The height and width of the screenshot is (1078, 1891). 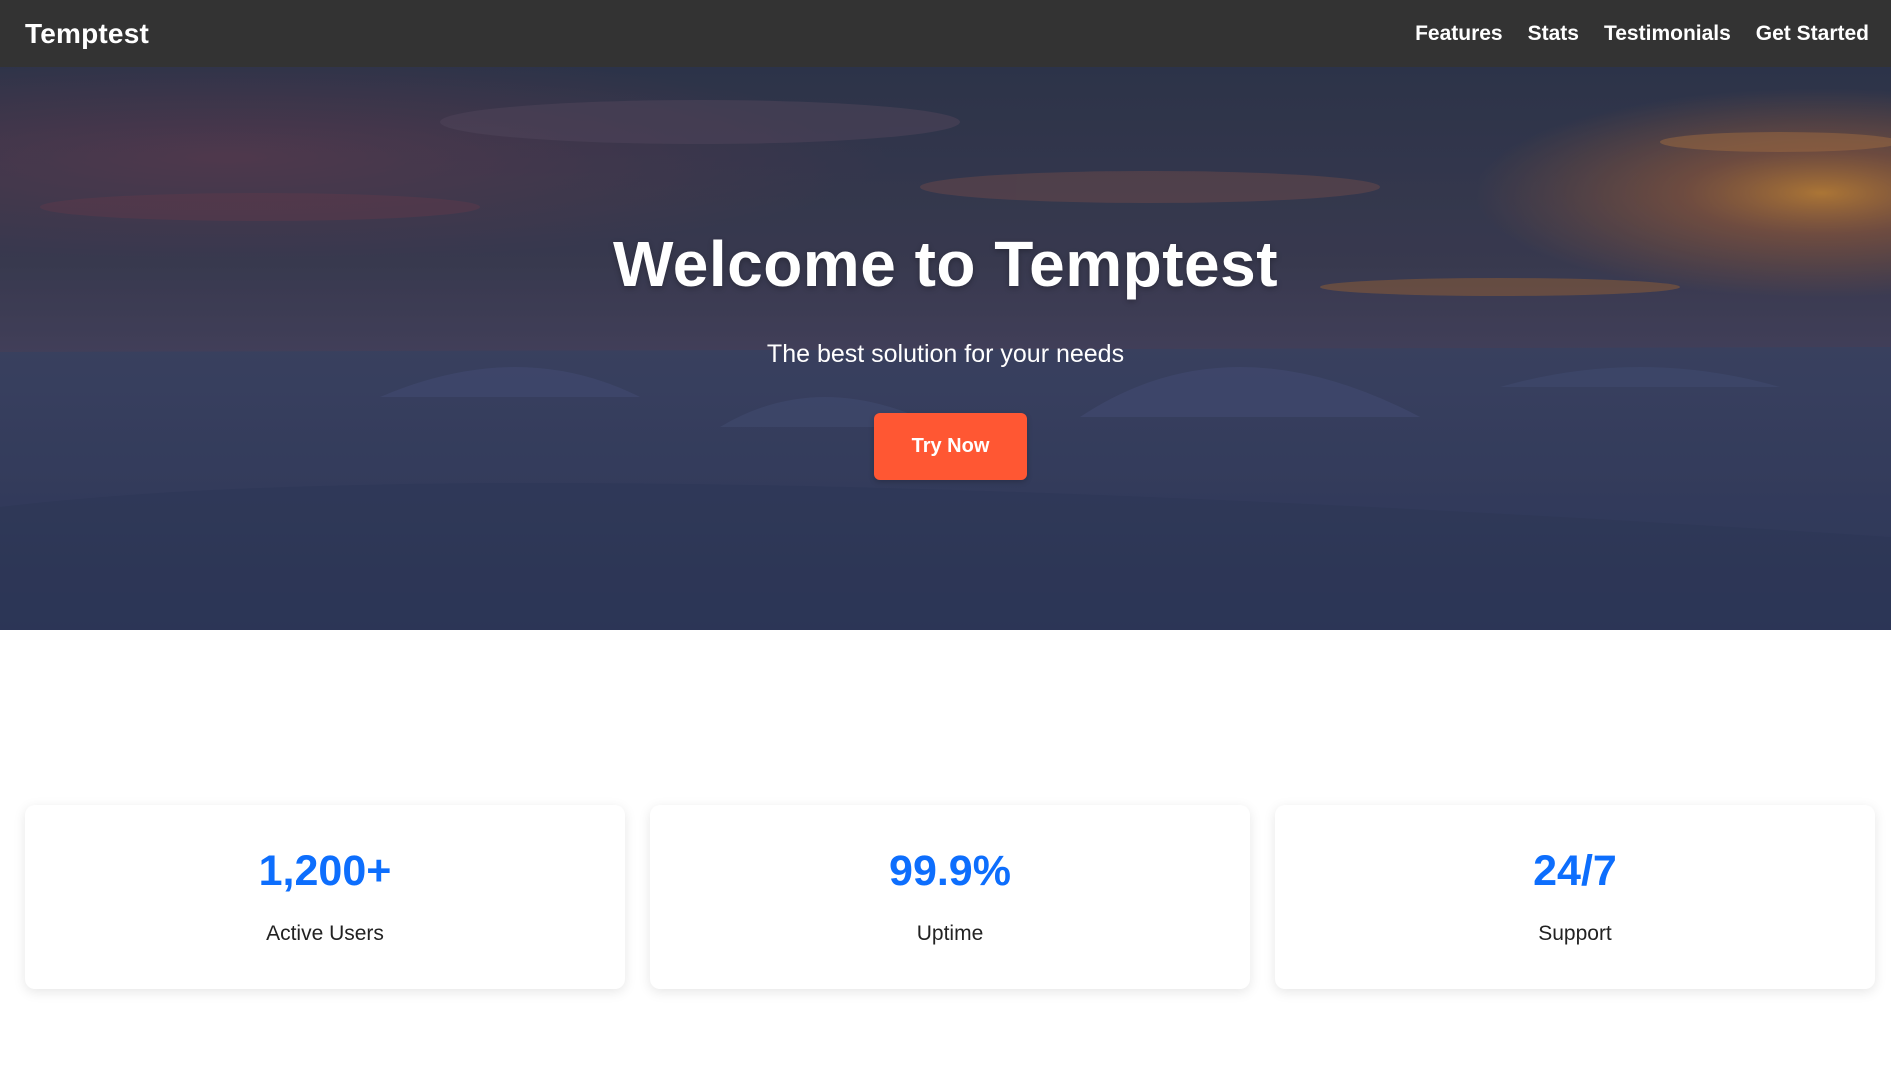 What do you see at coordinates (950, 871) in the screenshot?
I see `stat-value: 99.9%` at bounding box center [950, 871].